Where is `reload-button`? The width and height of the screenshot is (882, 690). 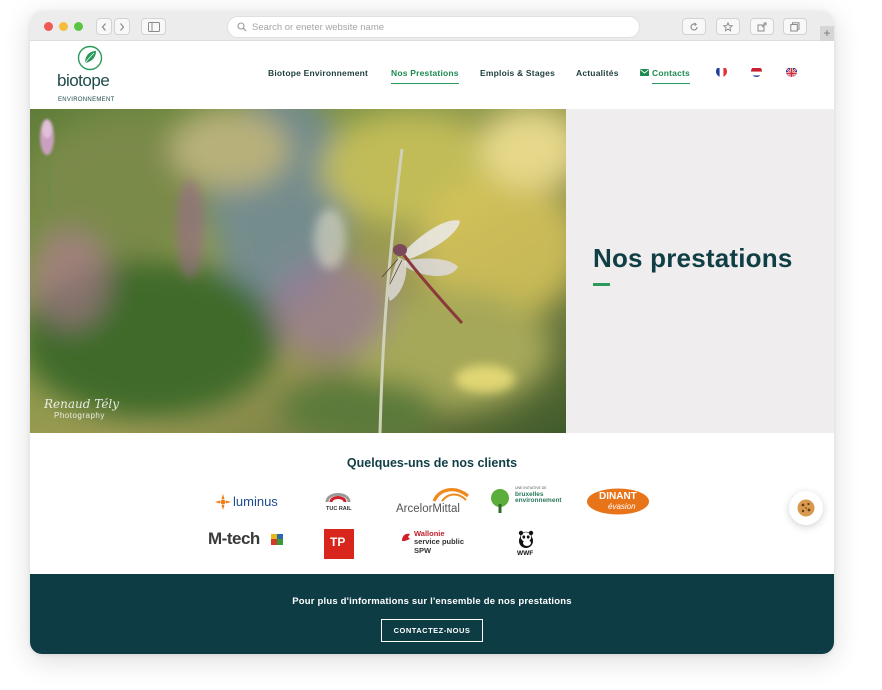 reload-button is located at coordinates (694, 26).